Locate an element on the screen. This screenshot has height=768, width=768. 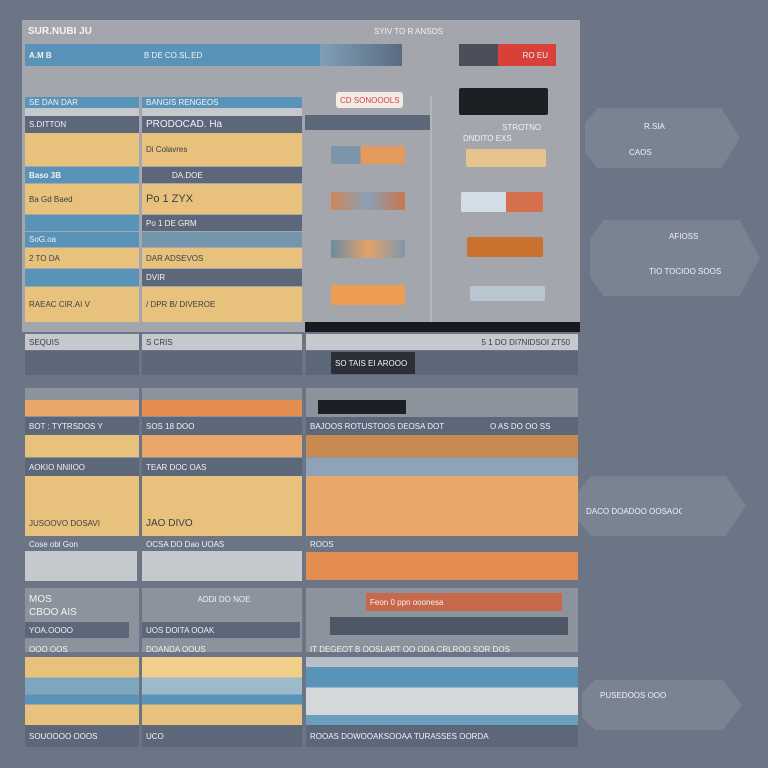
col1-row: Baso 3B is located at coordinates (82, 175).